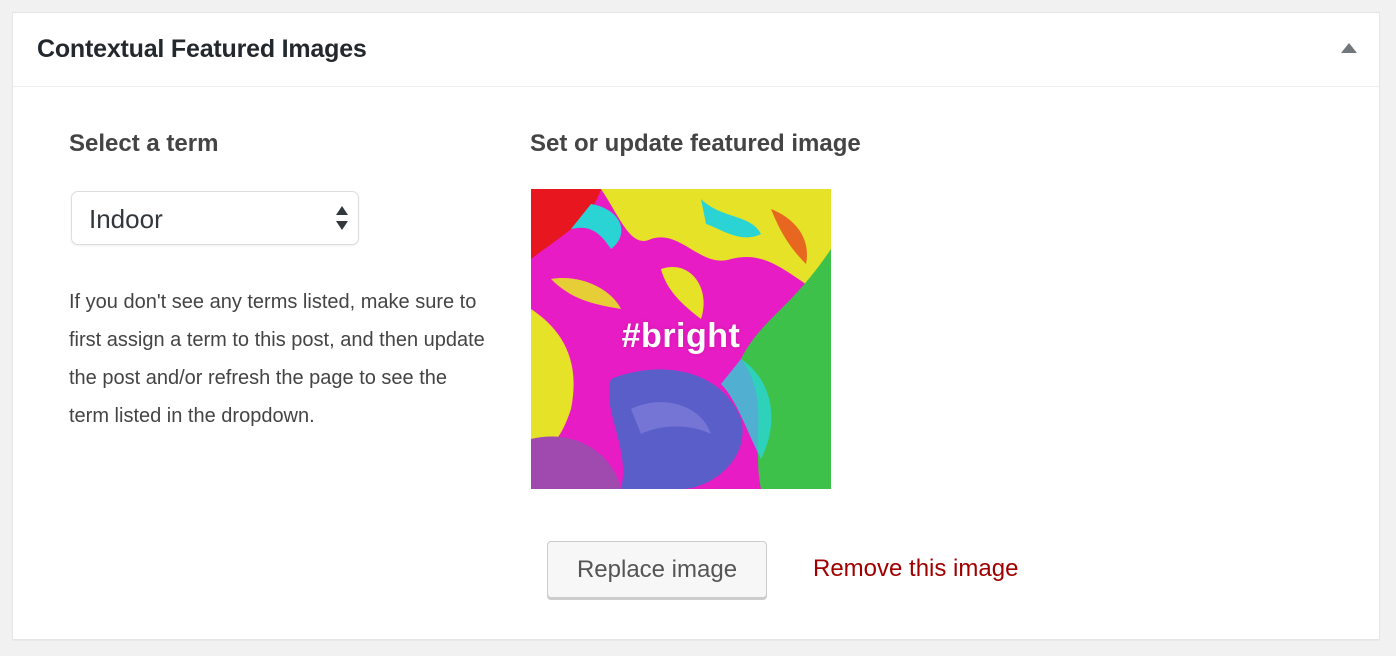 This screenshot has width=1396, height=656. I want to click on featured-image-heading: Set or update featured image, so click(695, 143).